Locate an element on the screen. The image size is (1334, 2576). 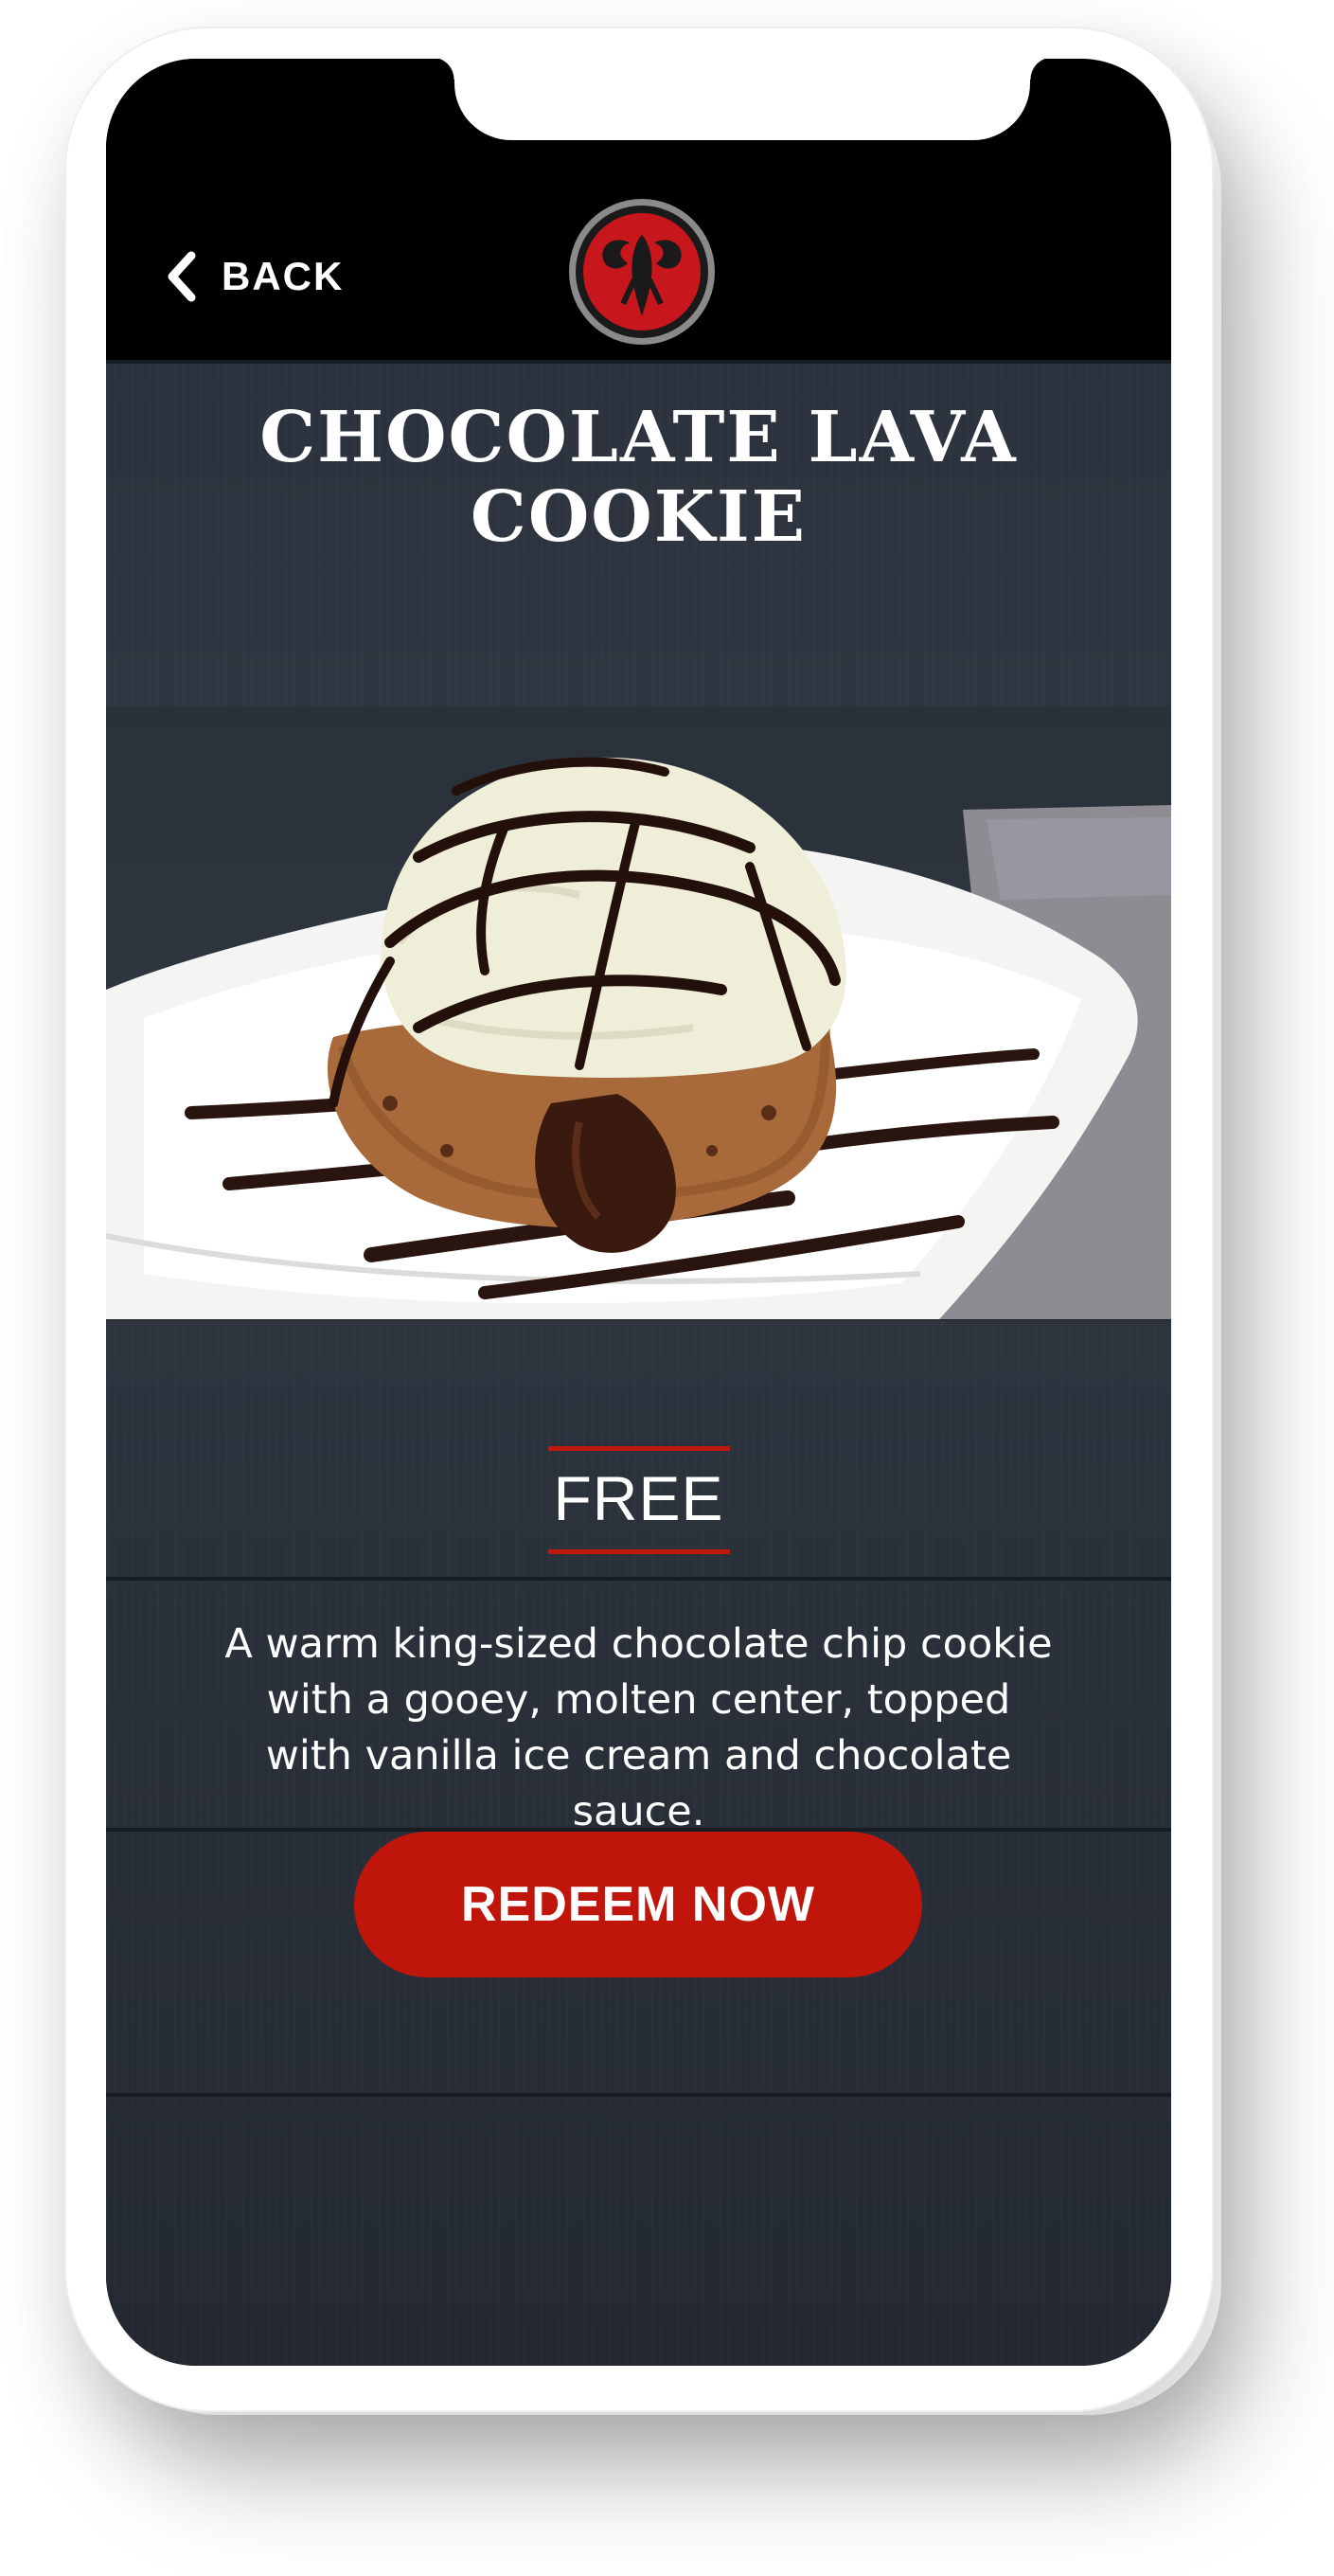
offer-title: CHOCOLATE LAVA COOKIE is located at coordinates (638, 477).